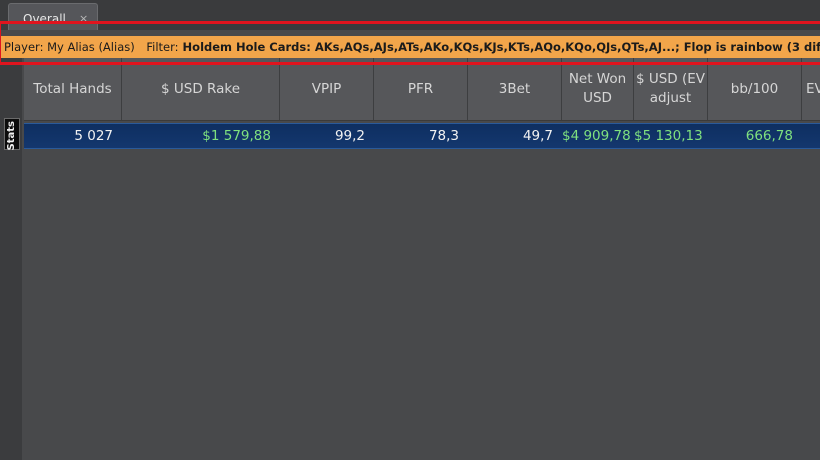  I want to click on cell-ev, so click(811, 136).